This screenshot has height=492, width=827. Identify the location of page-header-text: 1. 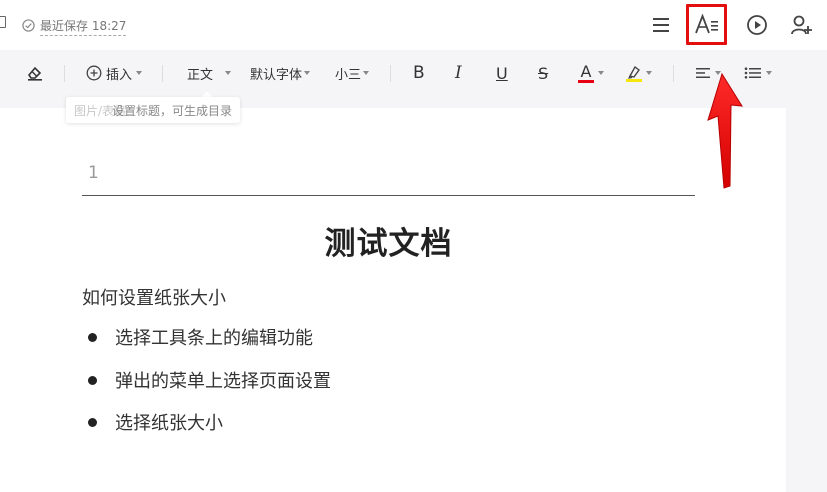
(93, 173).